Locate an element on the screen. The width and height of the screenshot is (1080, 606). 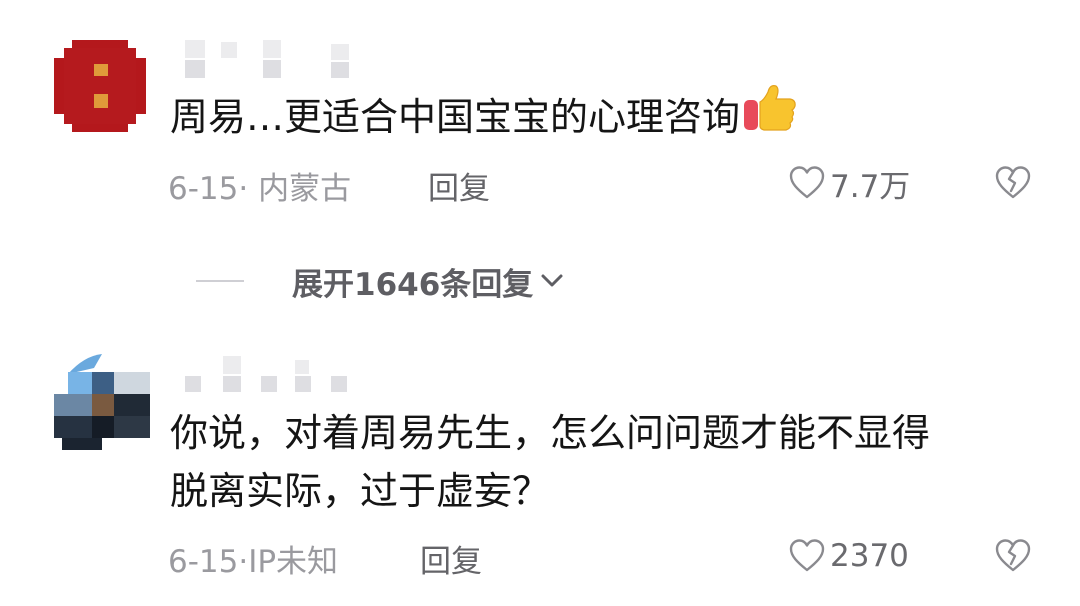
comment-meta: 6-15· 内蒙古 is located at coordinates (260, 189).